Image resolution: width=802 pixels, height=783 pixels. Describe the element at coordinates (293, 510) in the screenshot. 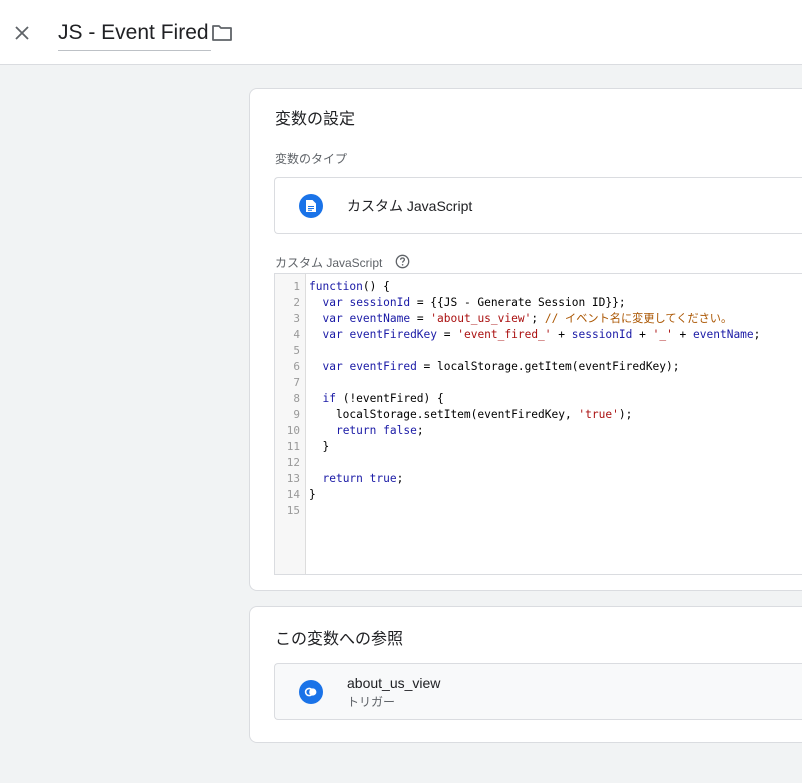

I see `line-number: 15` at that location.